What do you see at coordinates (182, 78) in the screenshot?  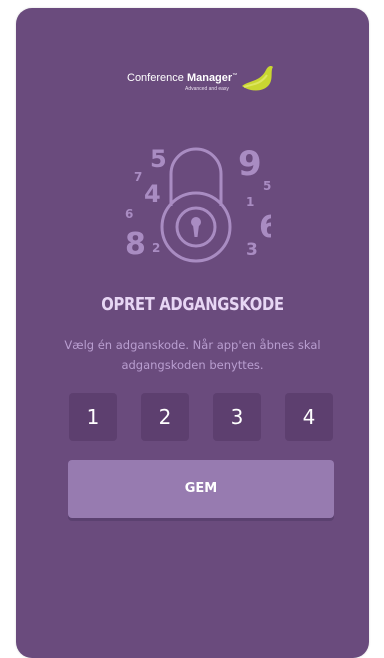 I see `logo-wordmark: Conference Manager™` at bounding box center [182, 78].